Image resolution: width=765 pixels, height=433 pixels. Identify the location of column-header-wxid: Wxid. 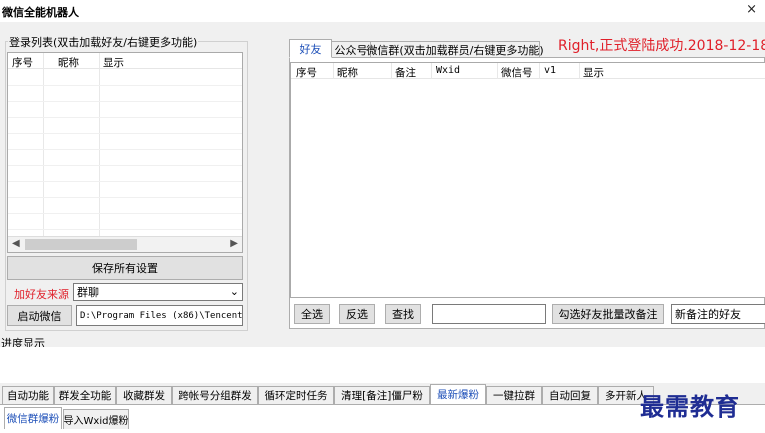
(448, 70).